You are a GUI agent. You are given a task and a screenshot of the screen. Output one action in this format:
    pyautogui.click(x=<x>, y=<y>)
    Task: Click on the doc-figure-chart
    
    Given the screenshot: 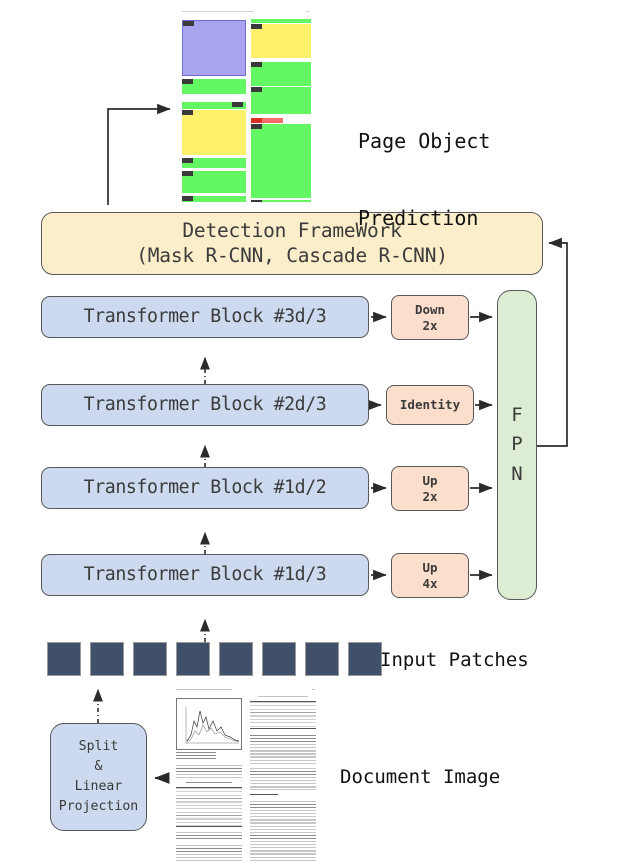 What is the action you would take?
    pyautogui.click(x=212, y=725)
    